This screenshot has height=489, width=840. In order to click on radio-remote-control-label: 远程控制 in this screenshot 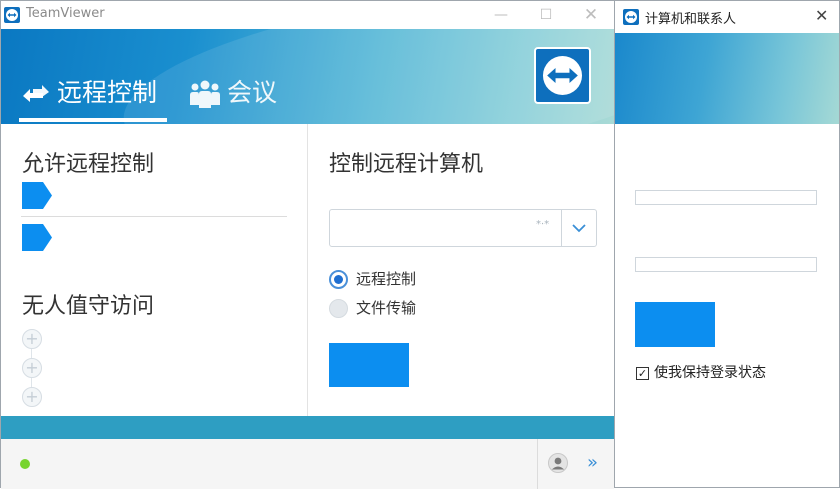, I will do `click(386, 279)`.